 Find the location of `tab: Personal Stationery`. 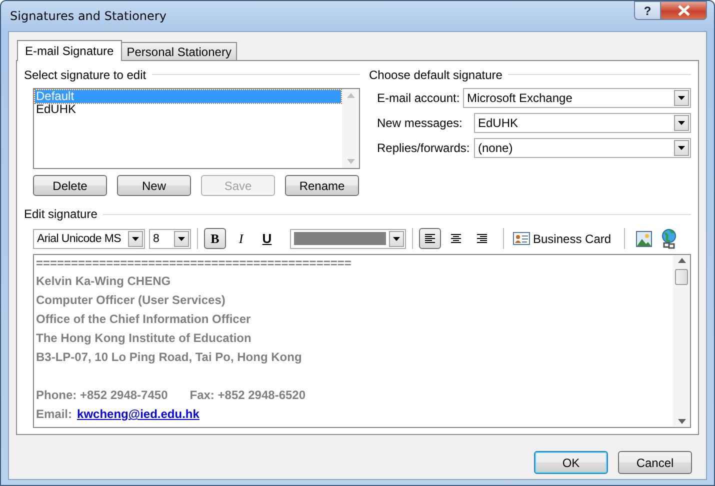

tab: Personal Stationery is located at coordinates (179, 51).